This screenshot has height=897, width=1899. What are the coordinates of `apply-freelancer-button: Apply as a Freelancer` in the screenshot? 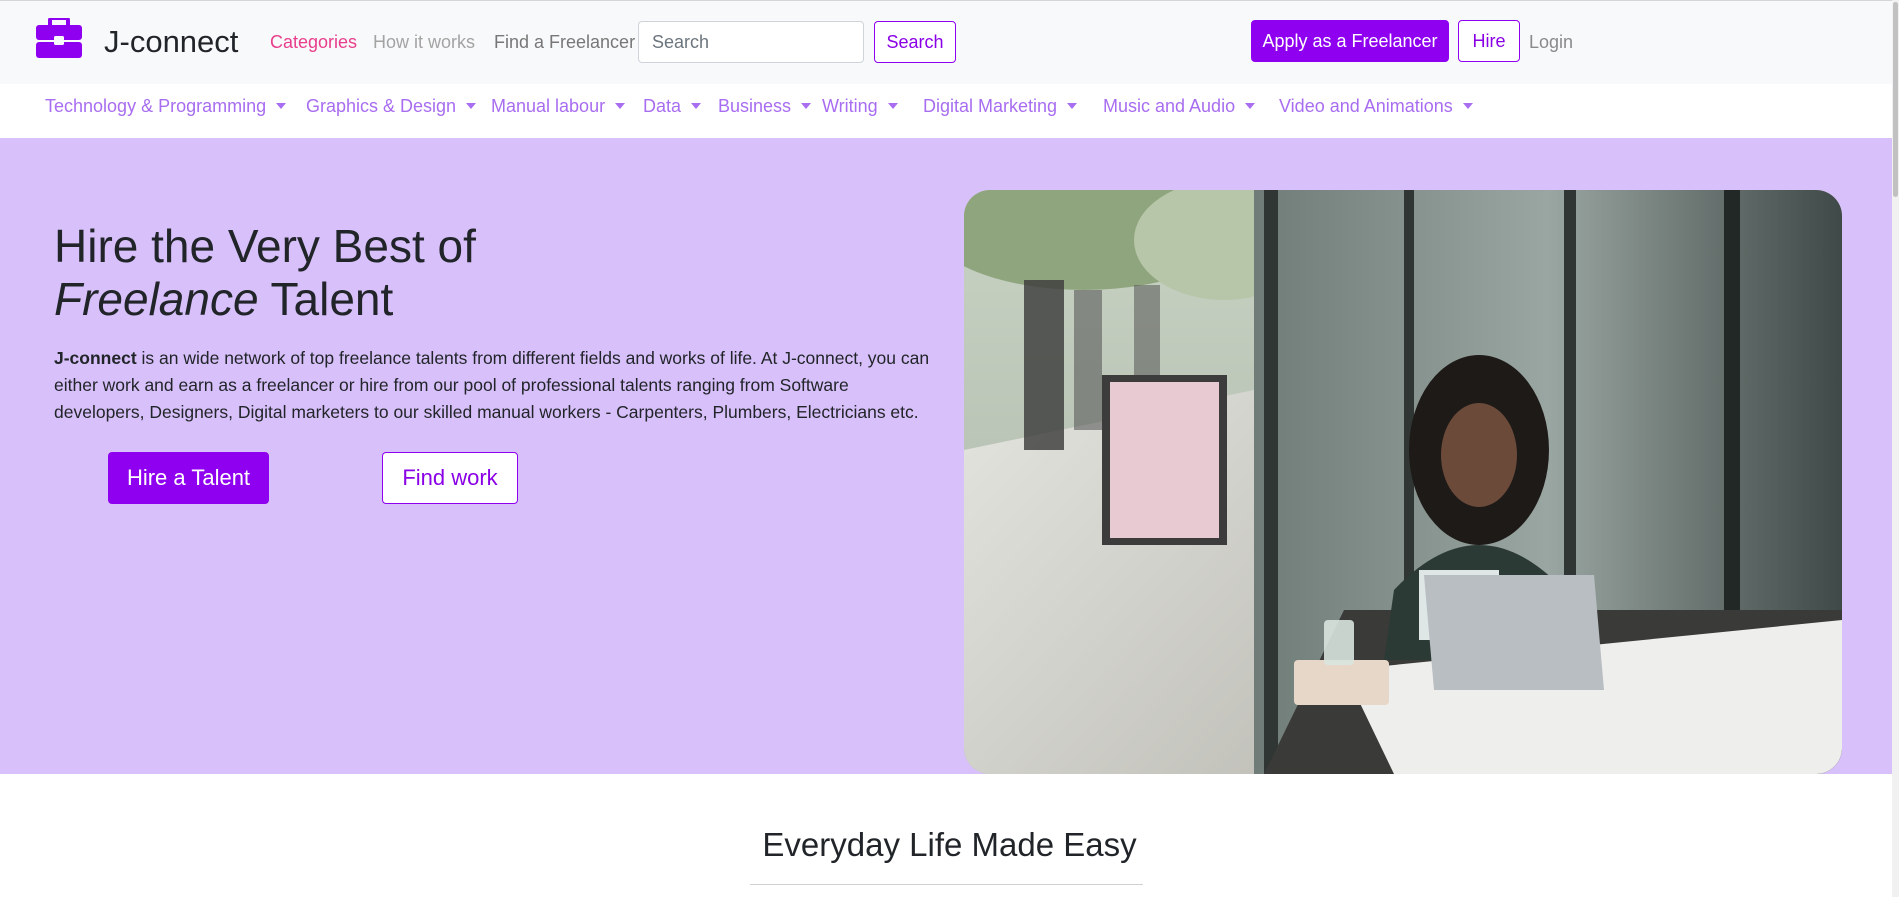 It's located at (1350, 41).